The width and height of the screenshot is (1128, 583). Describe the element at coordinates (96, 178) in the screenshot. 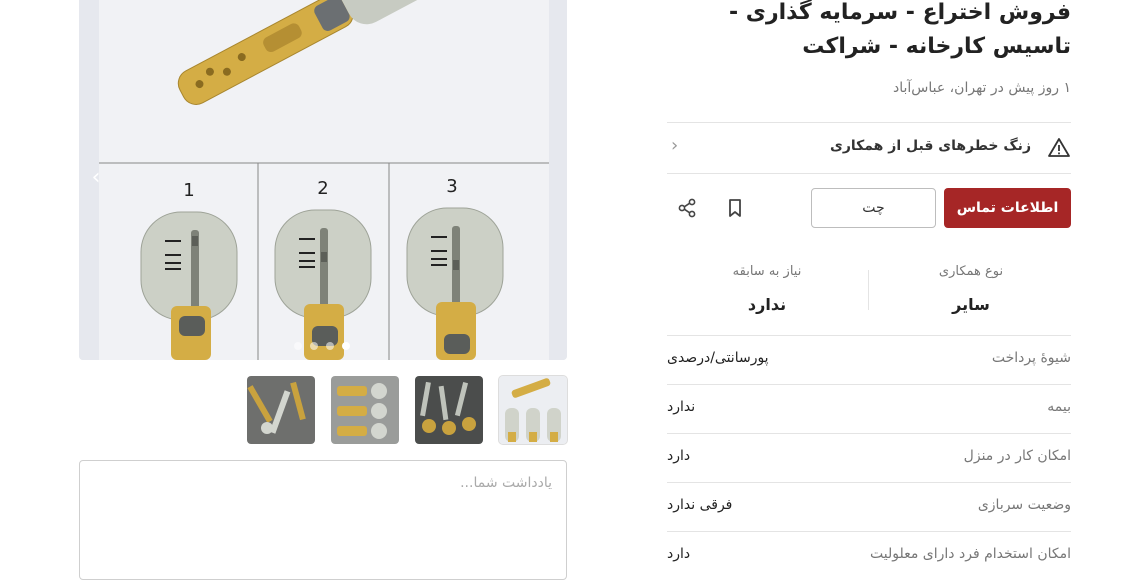

I see `gallery-prev-arrow: ‹` at that location.